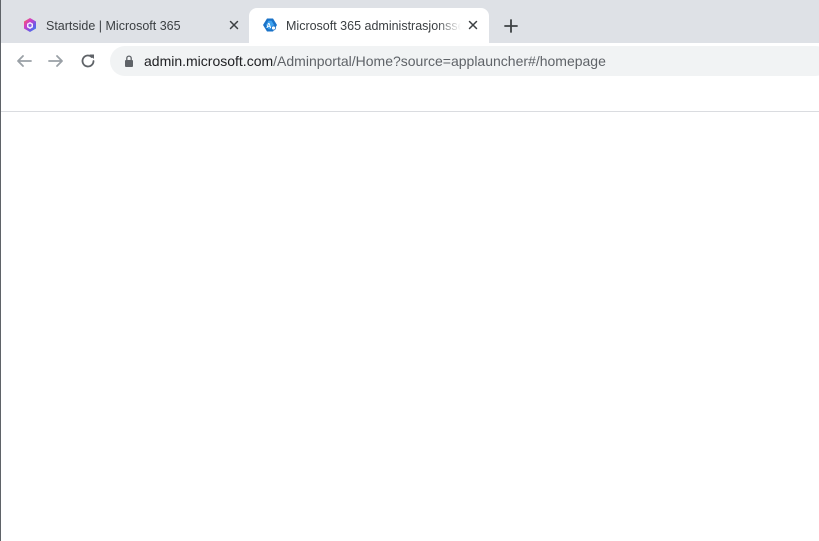 The width and height of the screenshot is (819, 541). I want to click on reload-icon, so click(88, 61).